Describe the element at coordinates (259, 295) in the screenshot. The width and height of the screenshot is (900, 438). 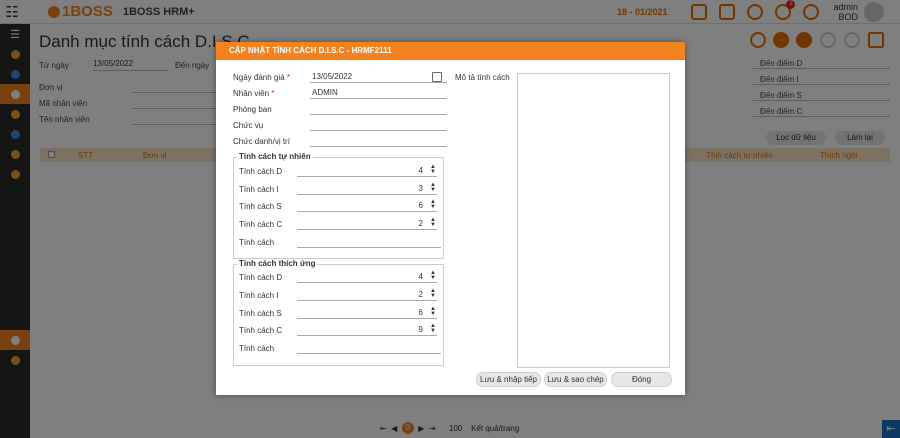
I see `tu-i-label: Tính cách I` at that location.